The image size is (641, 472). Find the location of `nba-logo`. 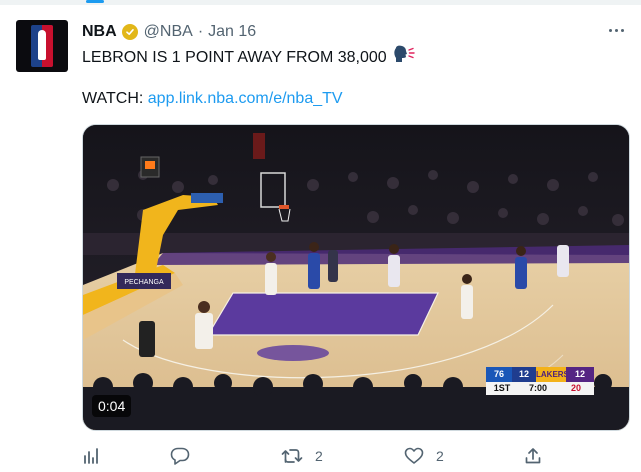

nba-logo is located at coordinates (42, 46).